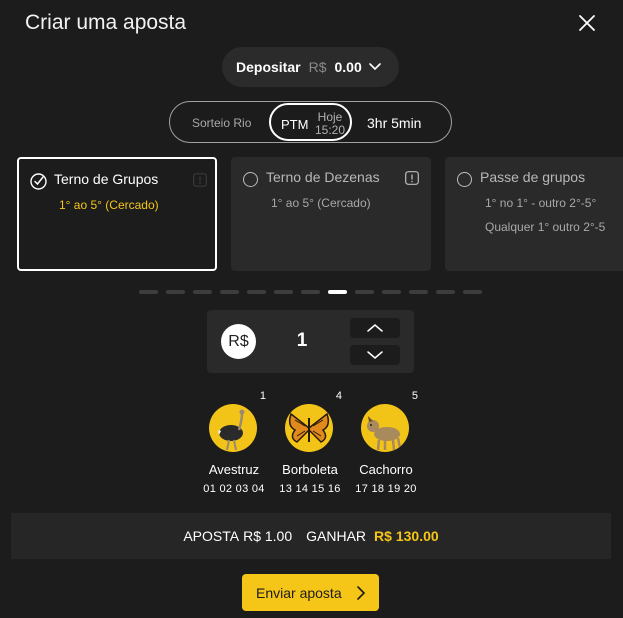  Describe the element at coordinates (386, 469) in the screenshot. I see `animal-name: Cachorro` at that location.